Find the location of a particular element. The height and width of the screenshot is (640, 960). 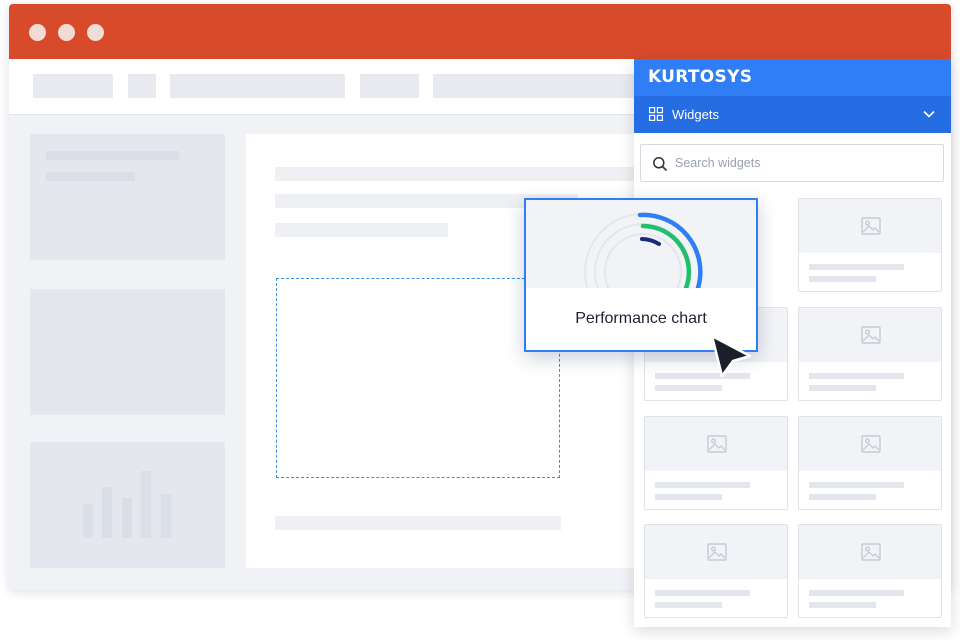

widgets-tab-label: Widgets is located at coordinates (695, 114).